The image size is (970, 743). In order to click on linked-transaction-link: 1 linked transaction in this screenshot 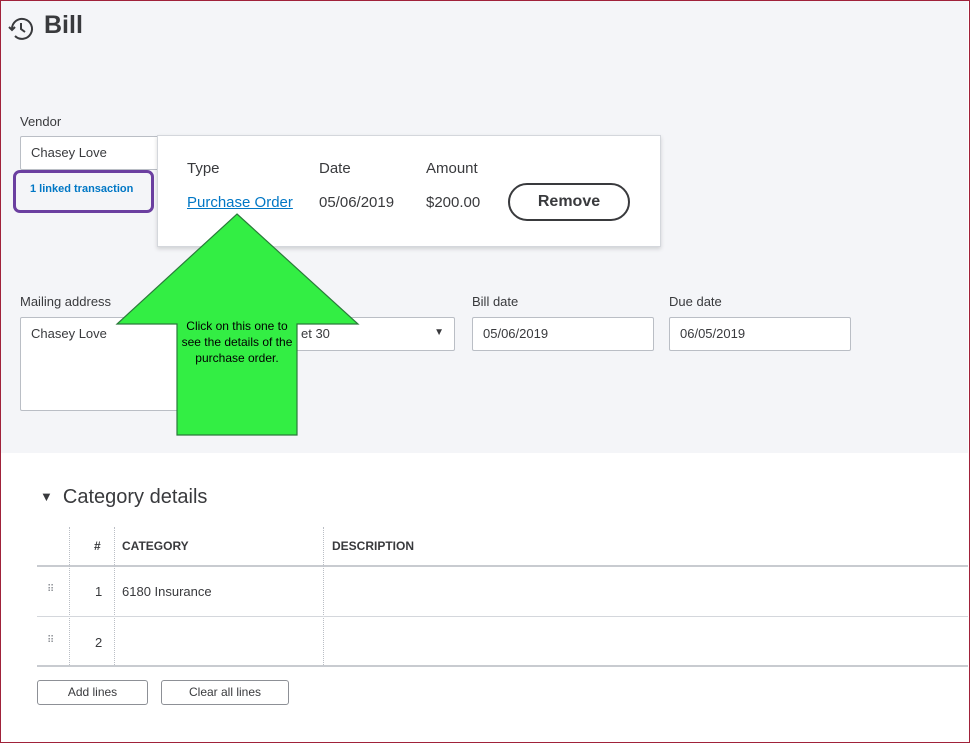, I will do `click(83, 191)`.